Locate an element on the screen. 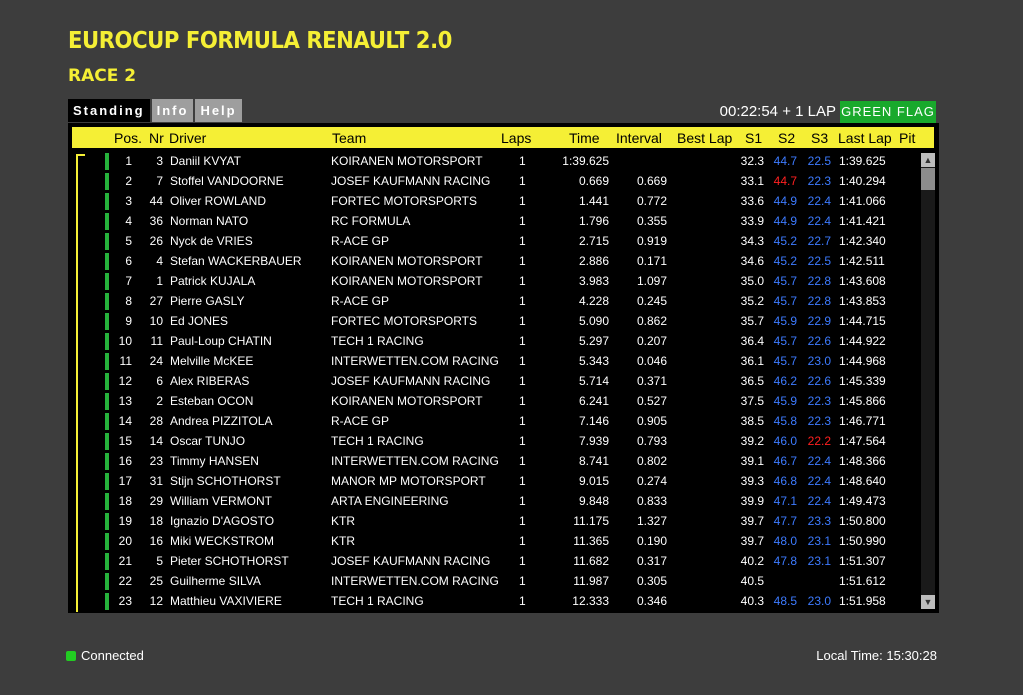 This screenshot has height=695, width=1023. cell-team: KTR is located at coordinates (343, 541).